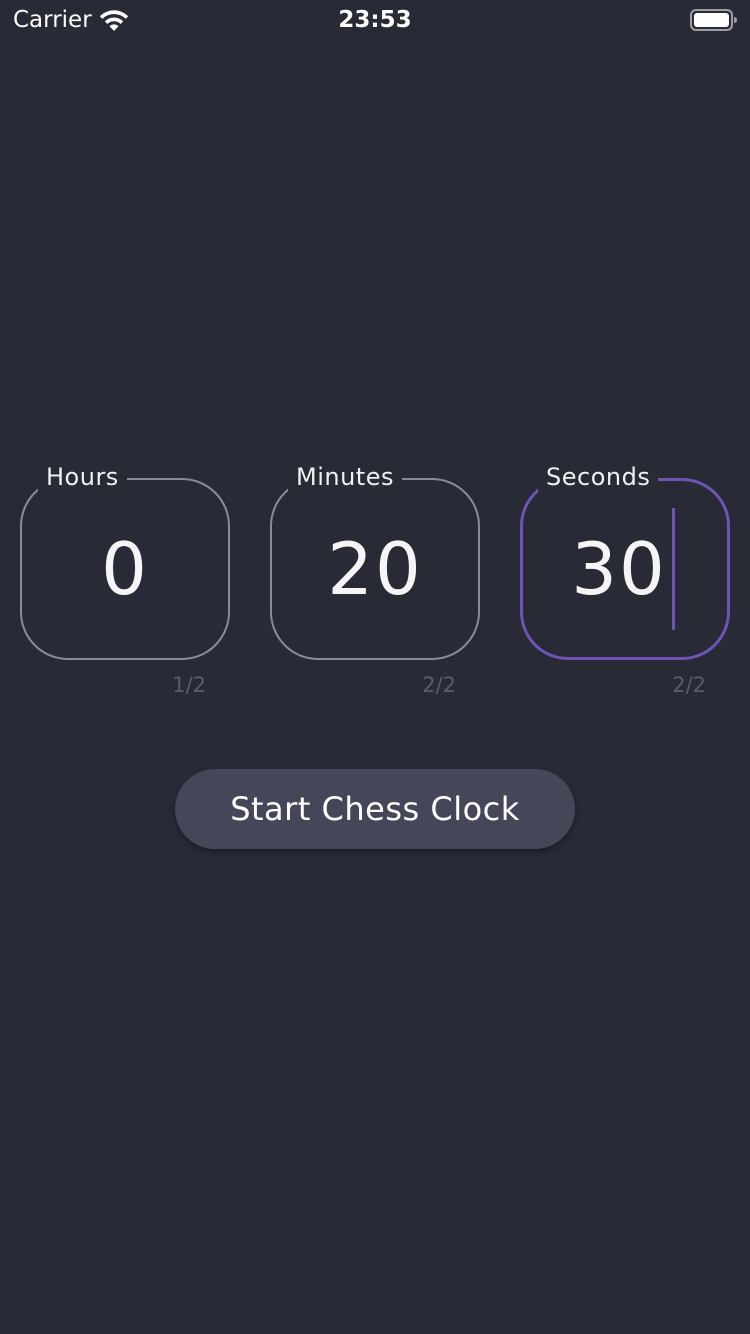 This screenshot has height=1334, width=750. Describe the element at coordinates (375, 569) in the screenshot. I see `minutes-input: 20` at that location.